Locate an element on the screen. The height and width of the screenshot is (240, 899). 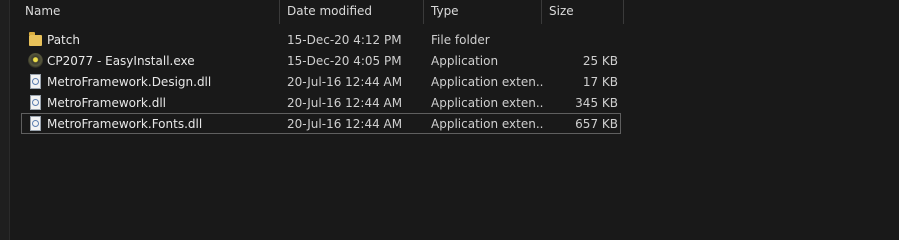
column-header-bar: ^ Name Date modified Type Size is located at coordinates (321, 12).